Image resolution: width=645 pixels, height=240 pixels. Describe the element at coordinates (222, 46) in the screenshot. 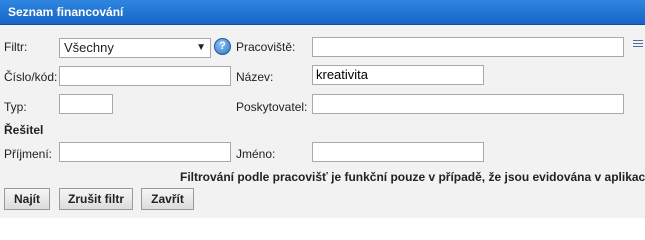

I see `help-icon: ?` at that location.